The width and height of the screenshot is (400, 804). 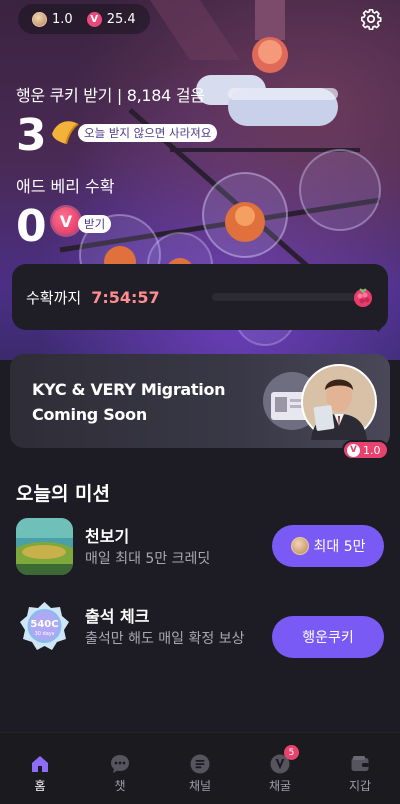 I want to click on person-with-passport-illustration, so click(x=339, y=402).